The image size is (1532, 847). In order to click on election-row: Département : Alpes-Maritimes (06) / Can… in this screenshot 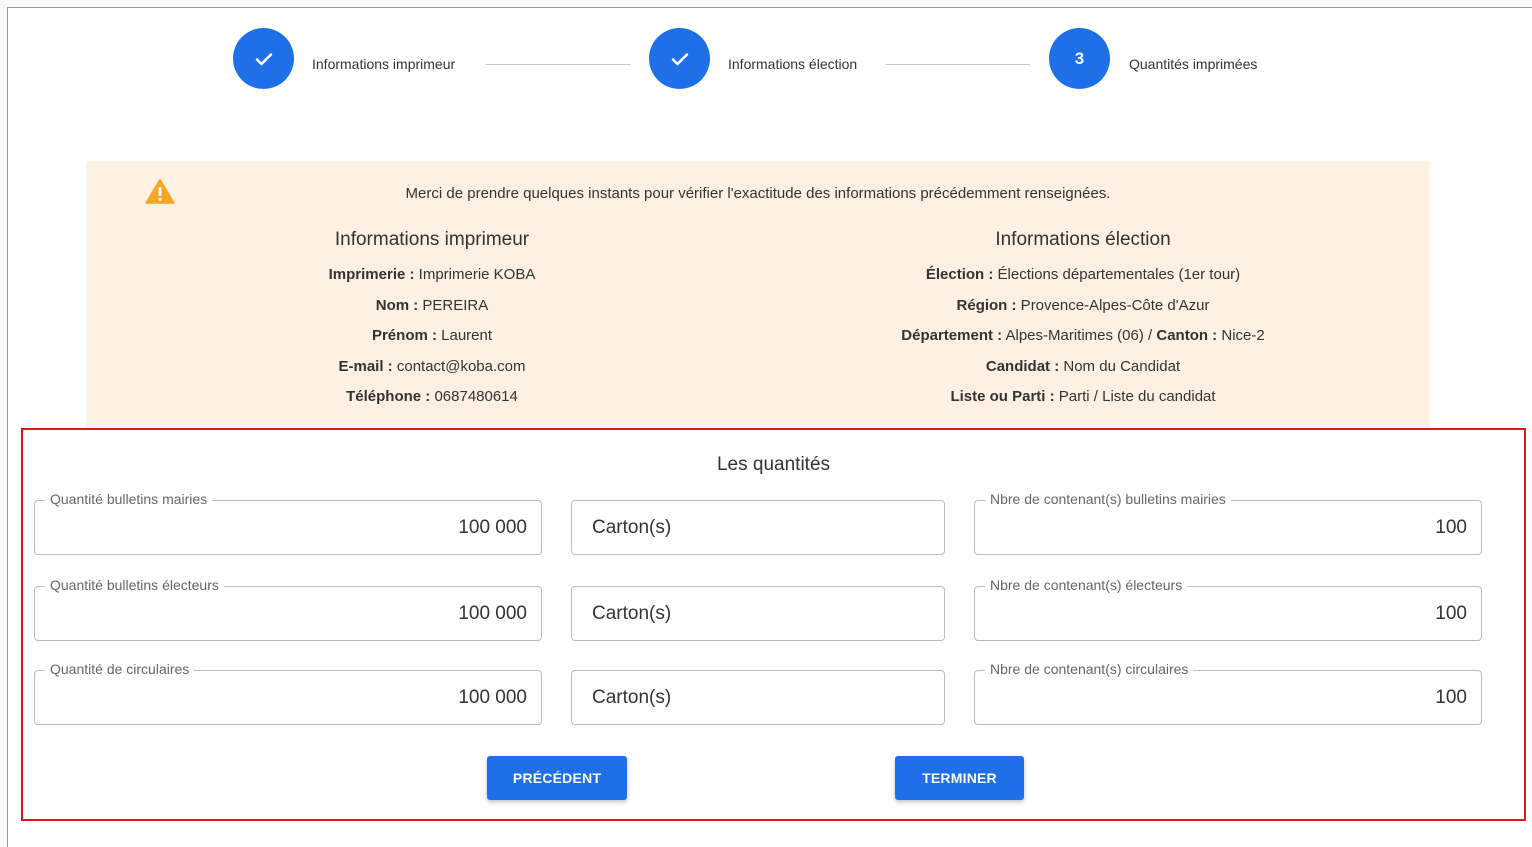, I will do `click(1083, 335)`.